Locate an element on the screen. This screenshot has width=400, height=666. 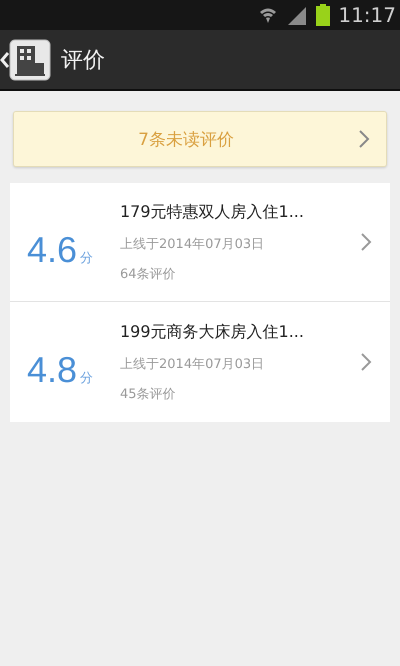
signal-icon is located at coordinates (297, 15).